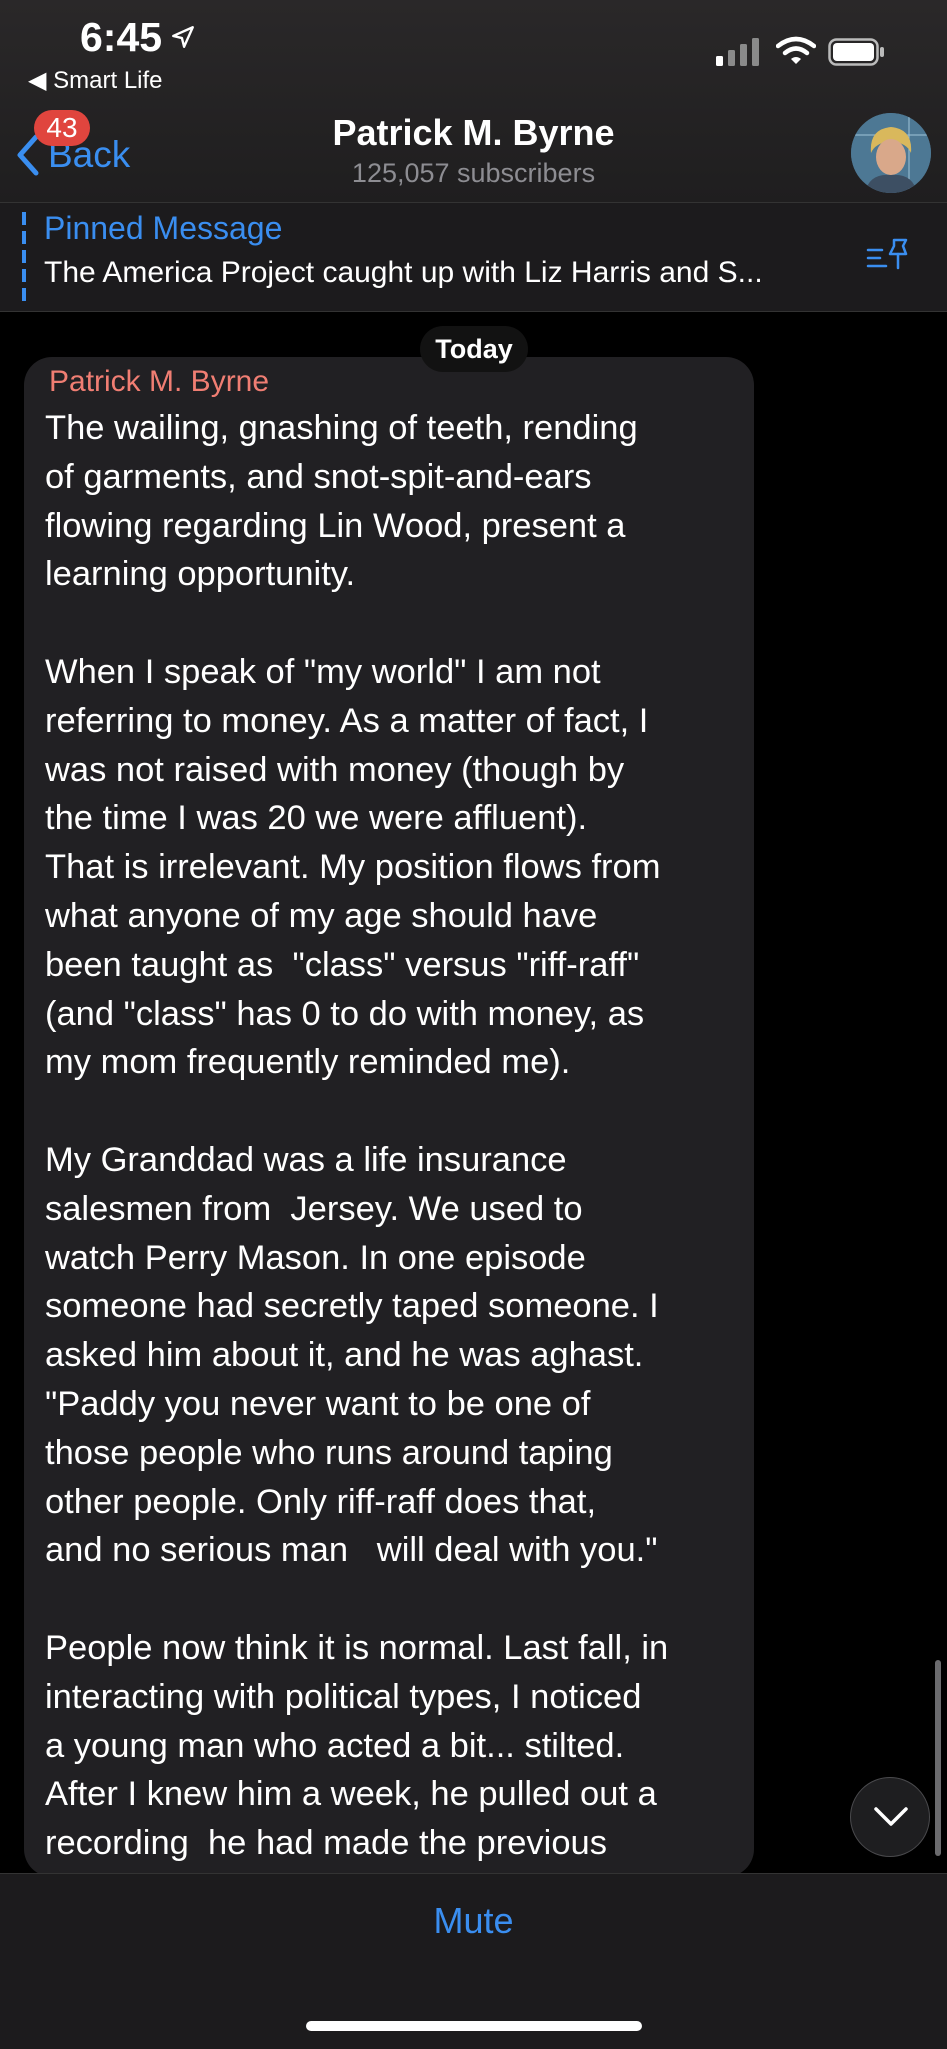 The height and width of the screenshot is (2049, 947). I want to click on subscriber-count: 125,057 subscribers, so click(473, 173).